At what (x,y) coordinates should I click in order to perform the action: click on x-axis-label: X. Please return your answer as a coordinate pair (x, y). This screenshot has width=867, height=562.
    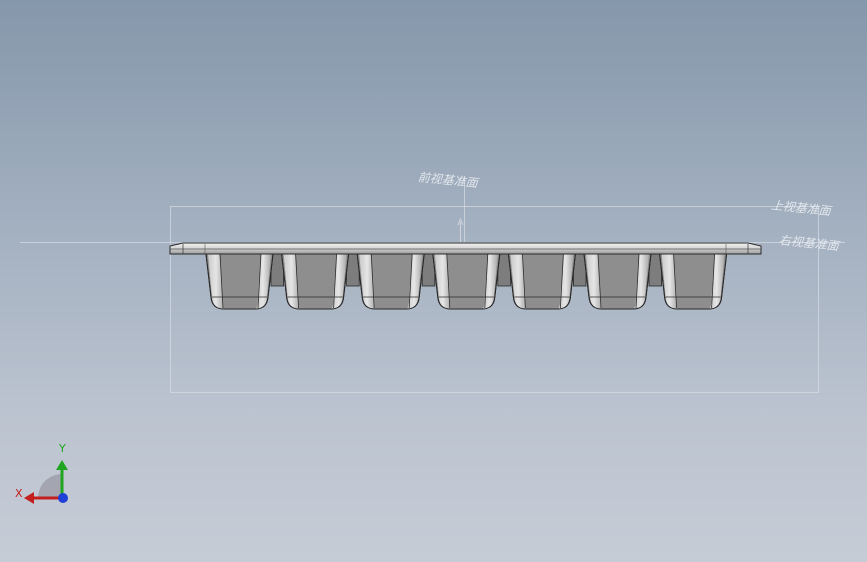
    Looking at the image, I should click on (19, 493).